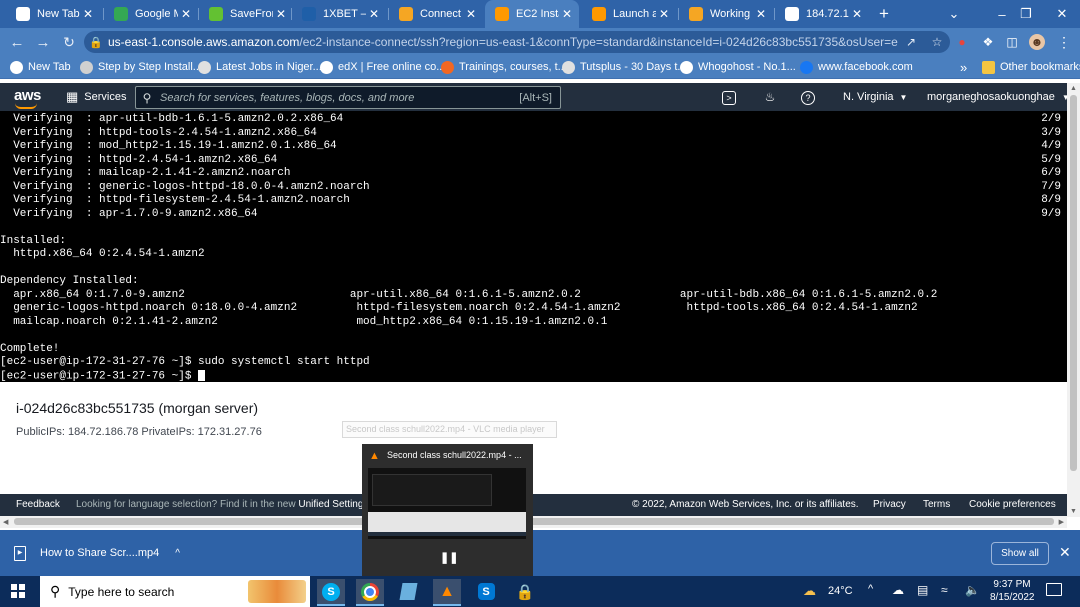  I want to click on tab-search-icon: ⌄, so click(954, 14).